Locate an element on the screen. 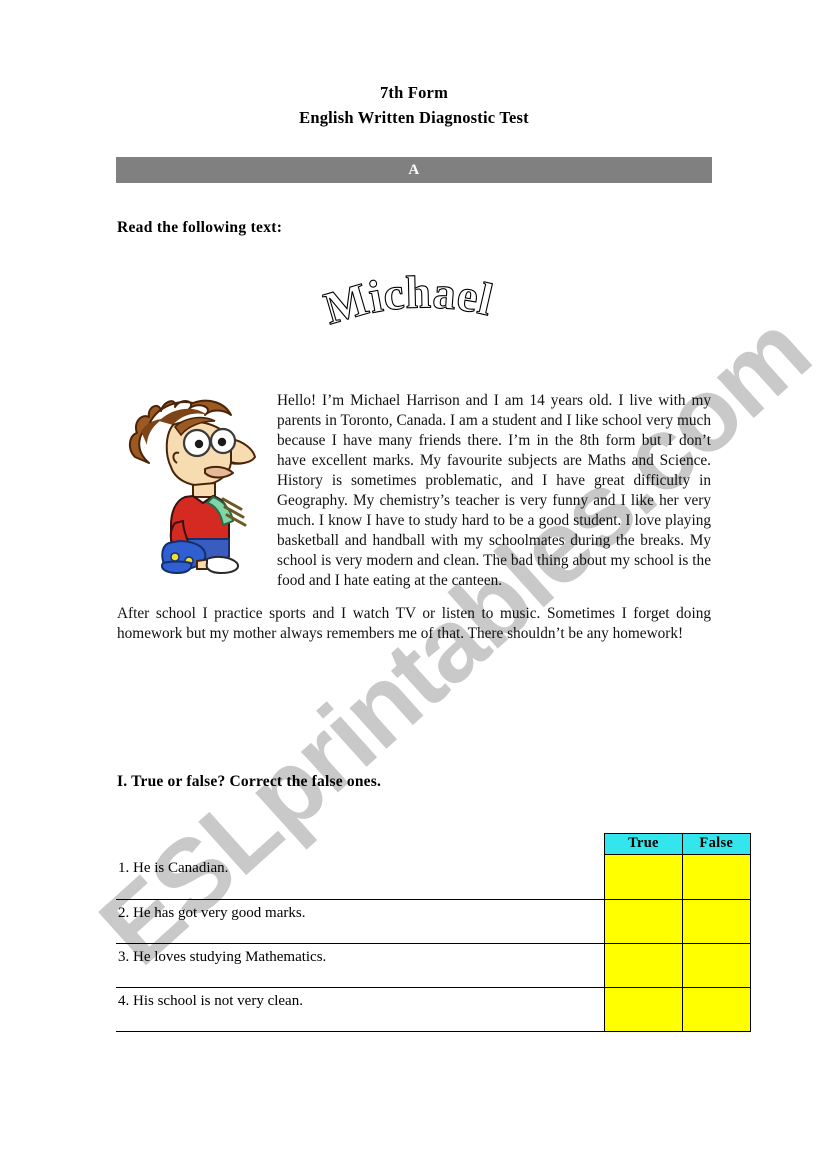 The height and width of the screenshot is (1169, 821). wordart-michael-svg: Michael is located at coordinates (410, 301).